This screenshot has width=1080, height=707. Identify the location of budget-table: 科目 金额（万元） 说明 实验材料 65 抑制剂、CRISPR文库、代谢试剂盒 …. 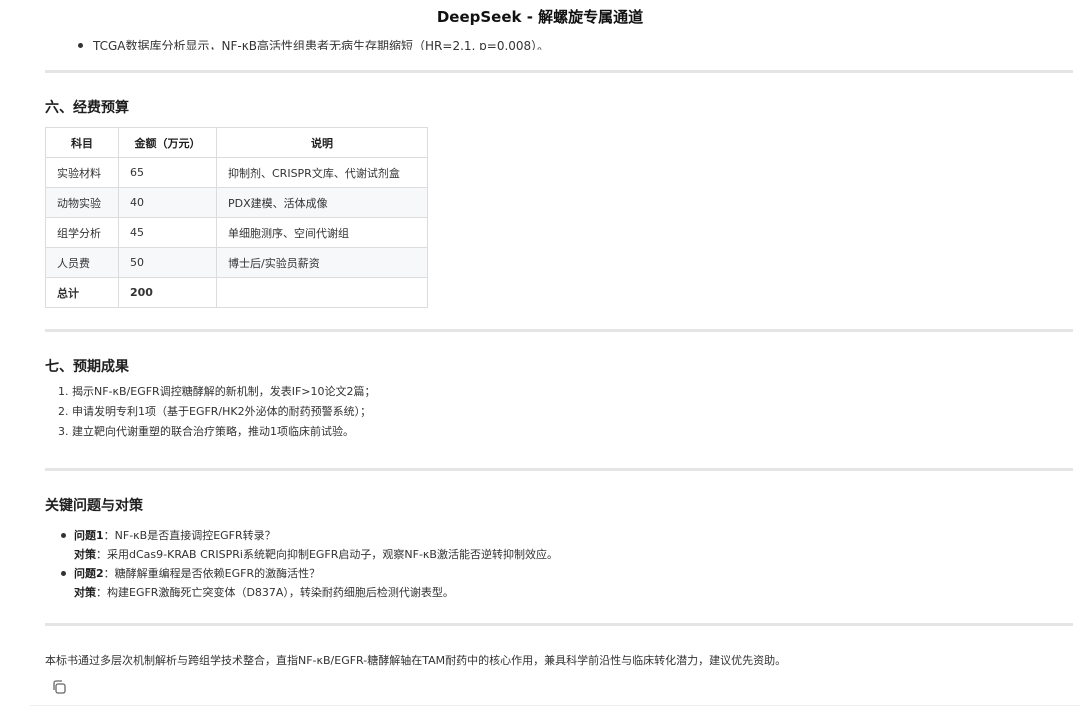
(236, 217).